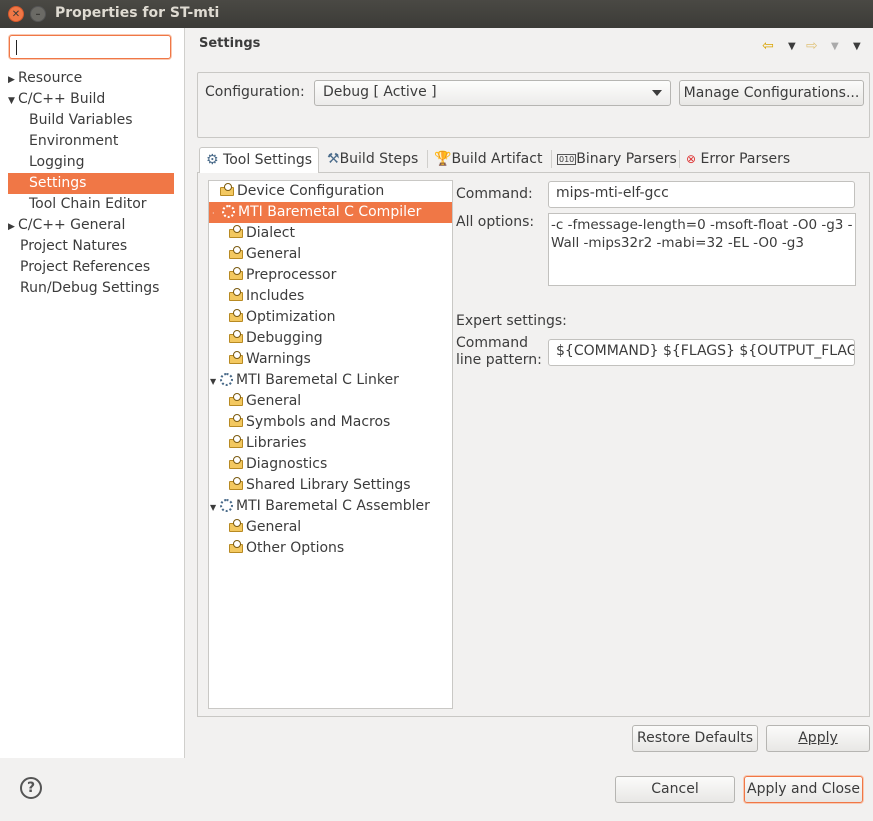  What do you see at coordinates (278, 464) in the screenshot?
I see `tree-item-diagnostics: Diagnostics` at bounding box center [278, 464].